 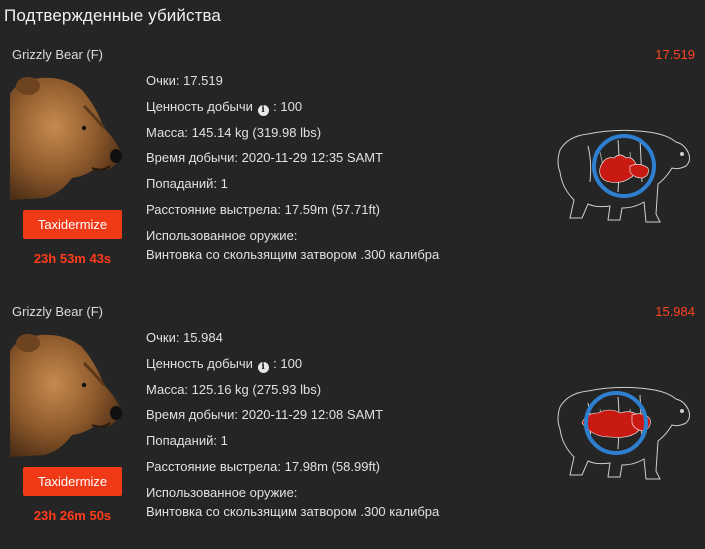 I want to click on harvest-time-row: Время добычи: 2020-11-29 12:35 SAMT, so click(x=292, y=162).